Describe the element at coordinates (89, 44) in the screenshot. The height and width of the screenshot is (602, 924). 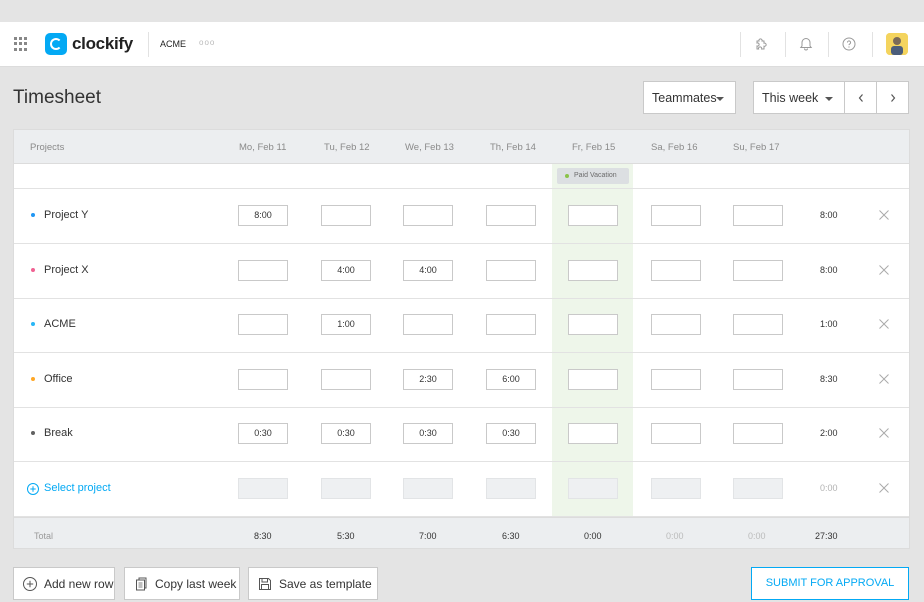
I see `clockify-logo: clockify` at that location.